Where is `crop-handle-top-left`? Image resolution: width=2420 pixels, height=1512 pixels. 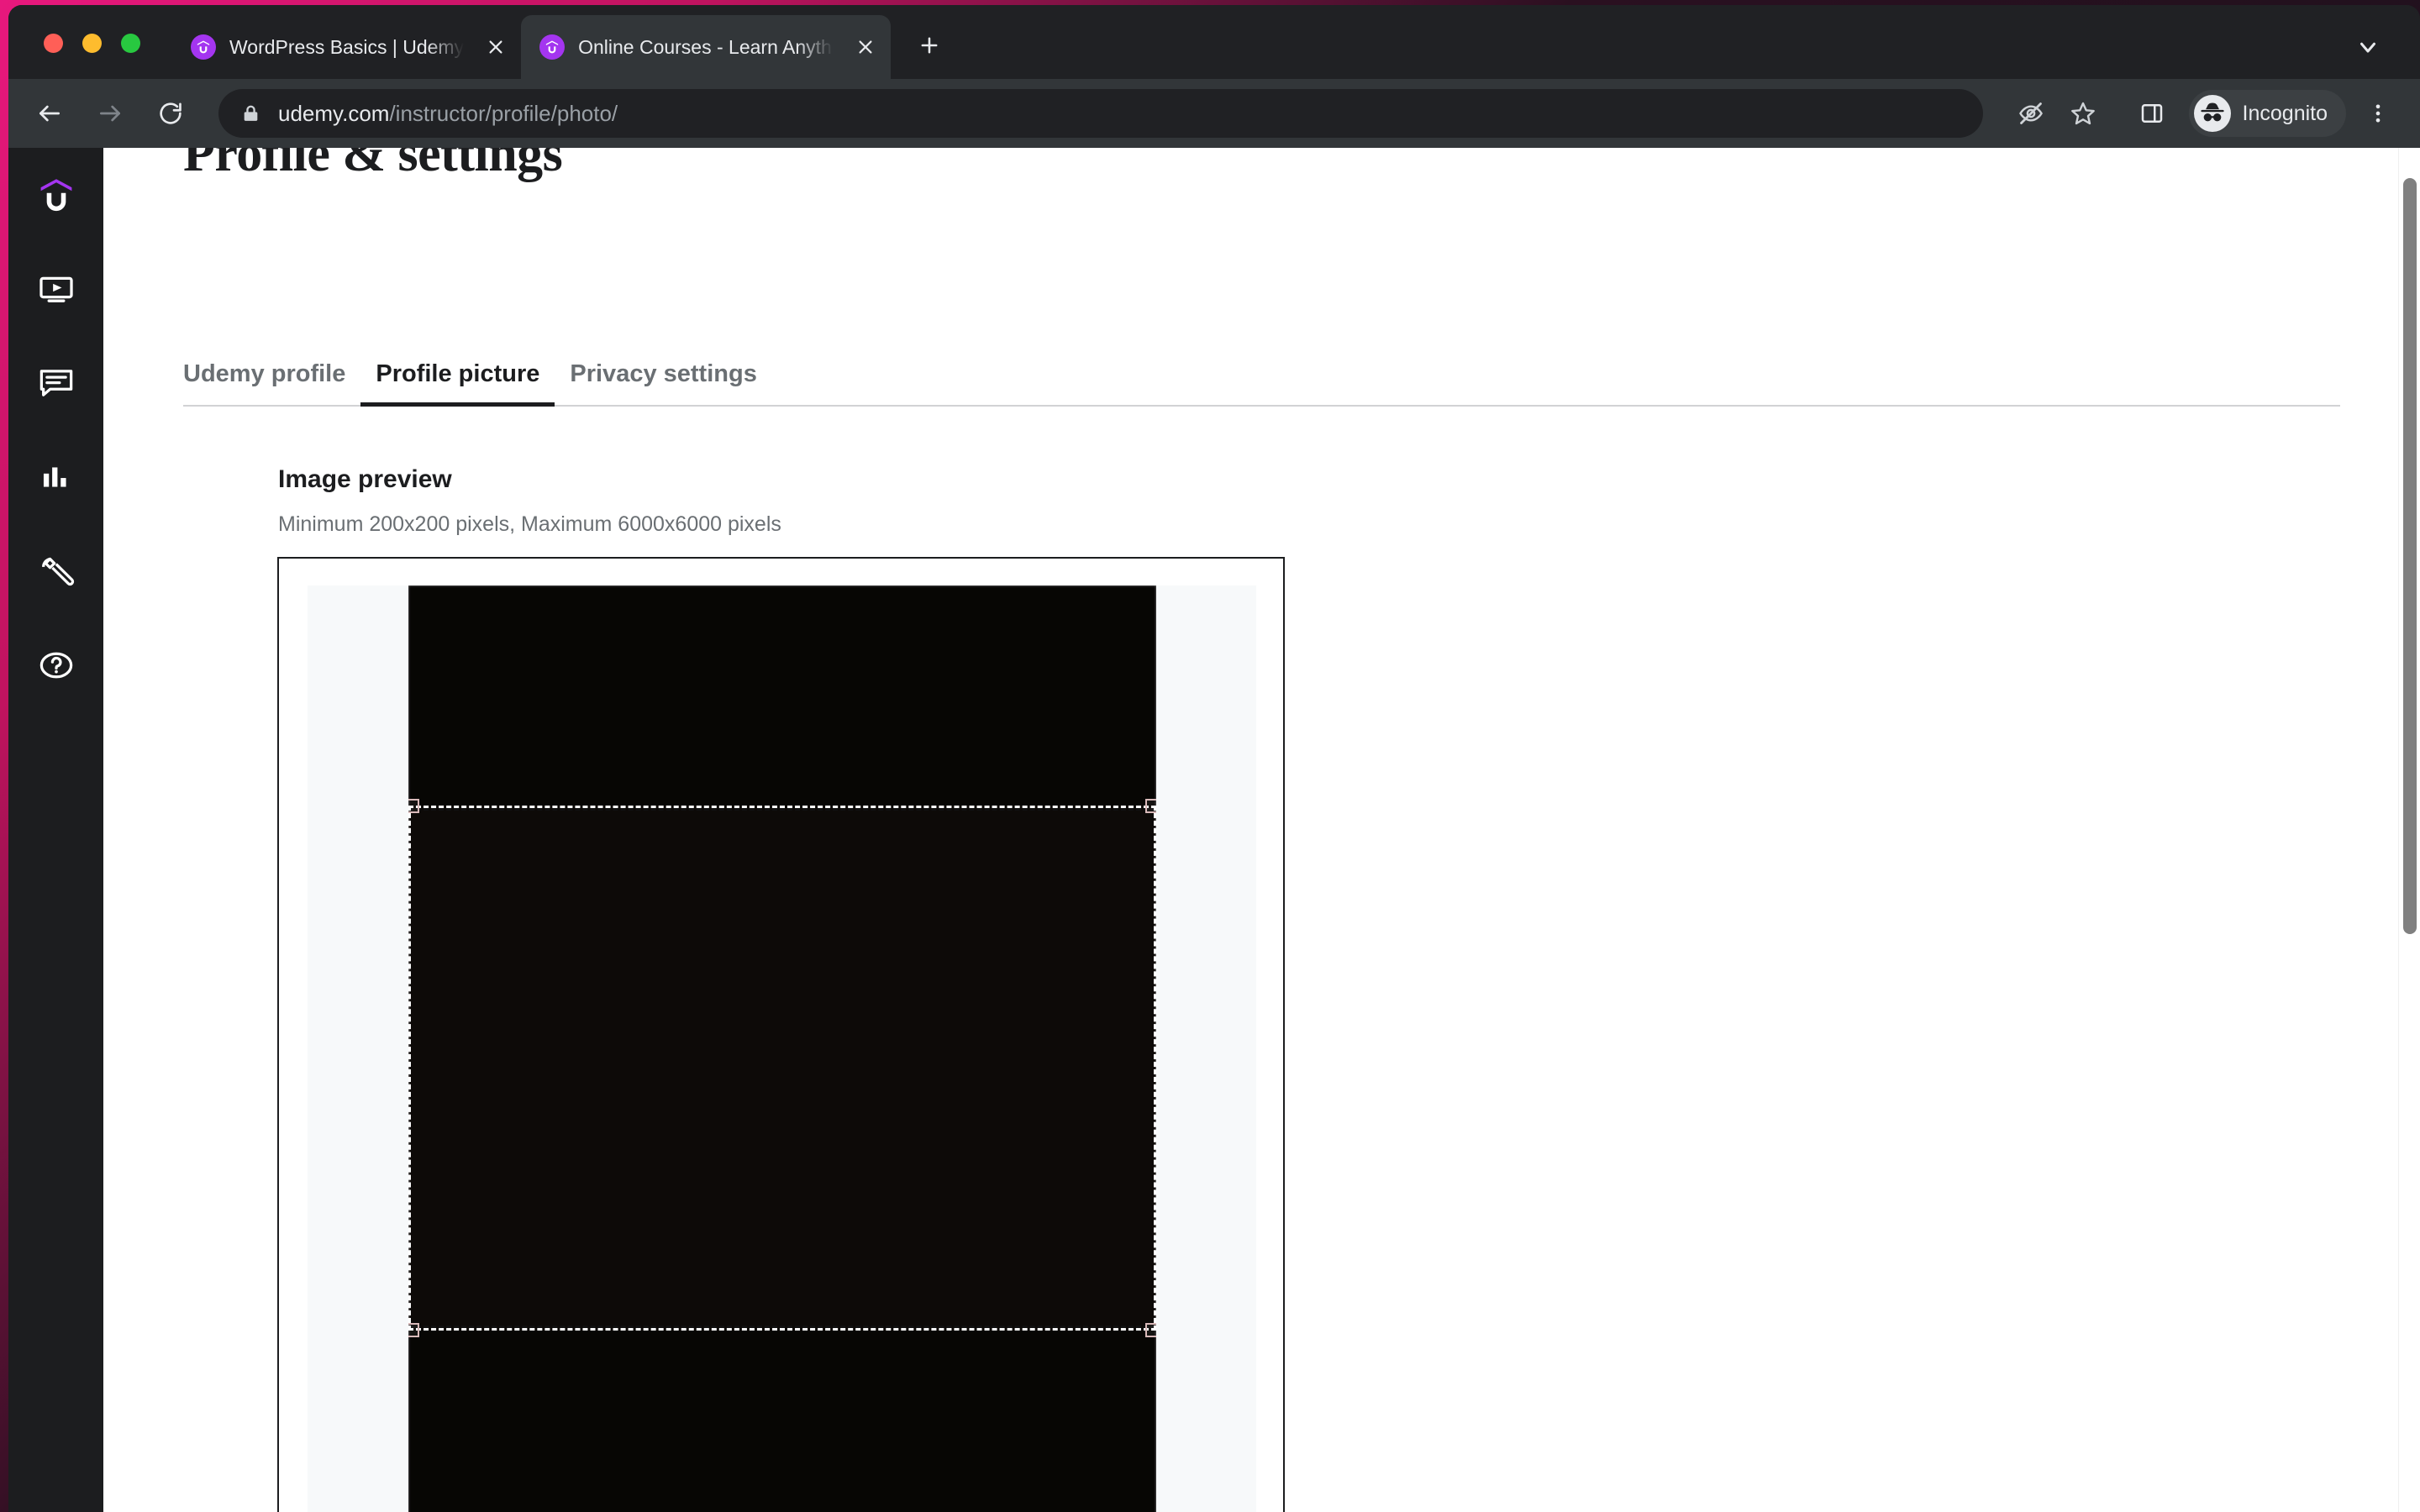 crop-handle-top-left is located at coordinates (413, 806).